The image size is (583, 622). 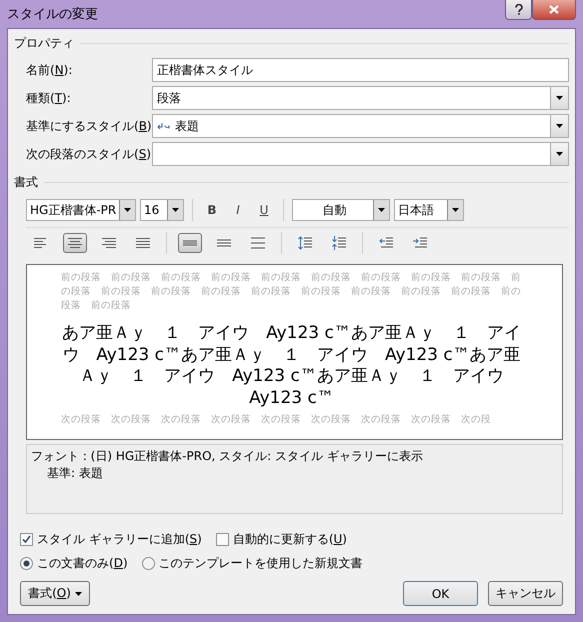 What do you see at coordinates (41, 243) in the screenshot?
I see `align-left-icon` at bounding box center [41, 243].